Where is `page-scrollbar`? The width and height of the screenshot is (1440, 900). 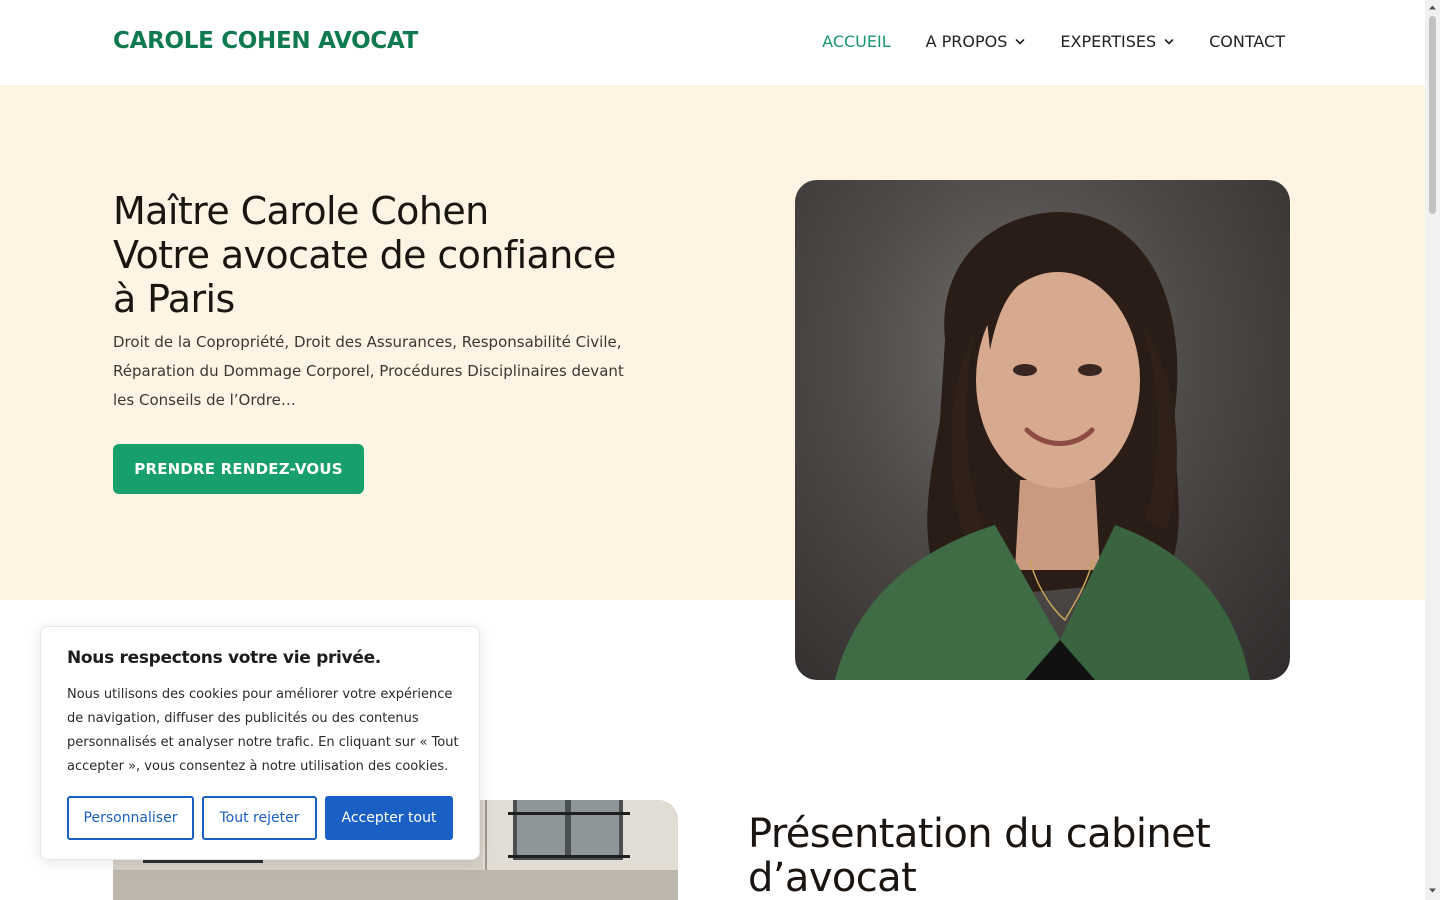
page-scrollbar is located at coordinates (1432, 450).